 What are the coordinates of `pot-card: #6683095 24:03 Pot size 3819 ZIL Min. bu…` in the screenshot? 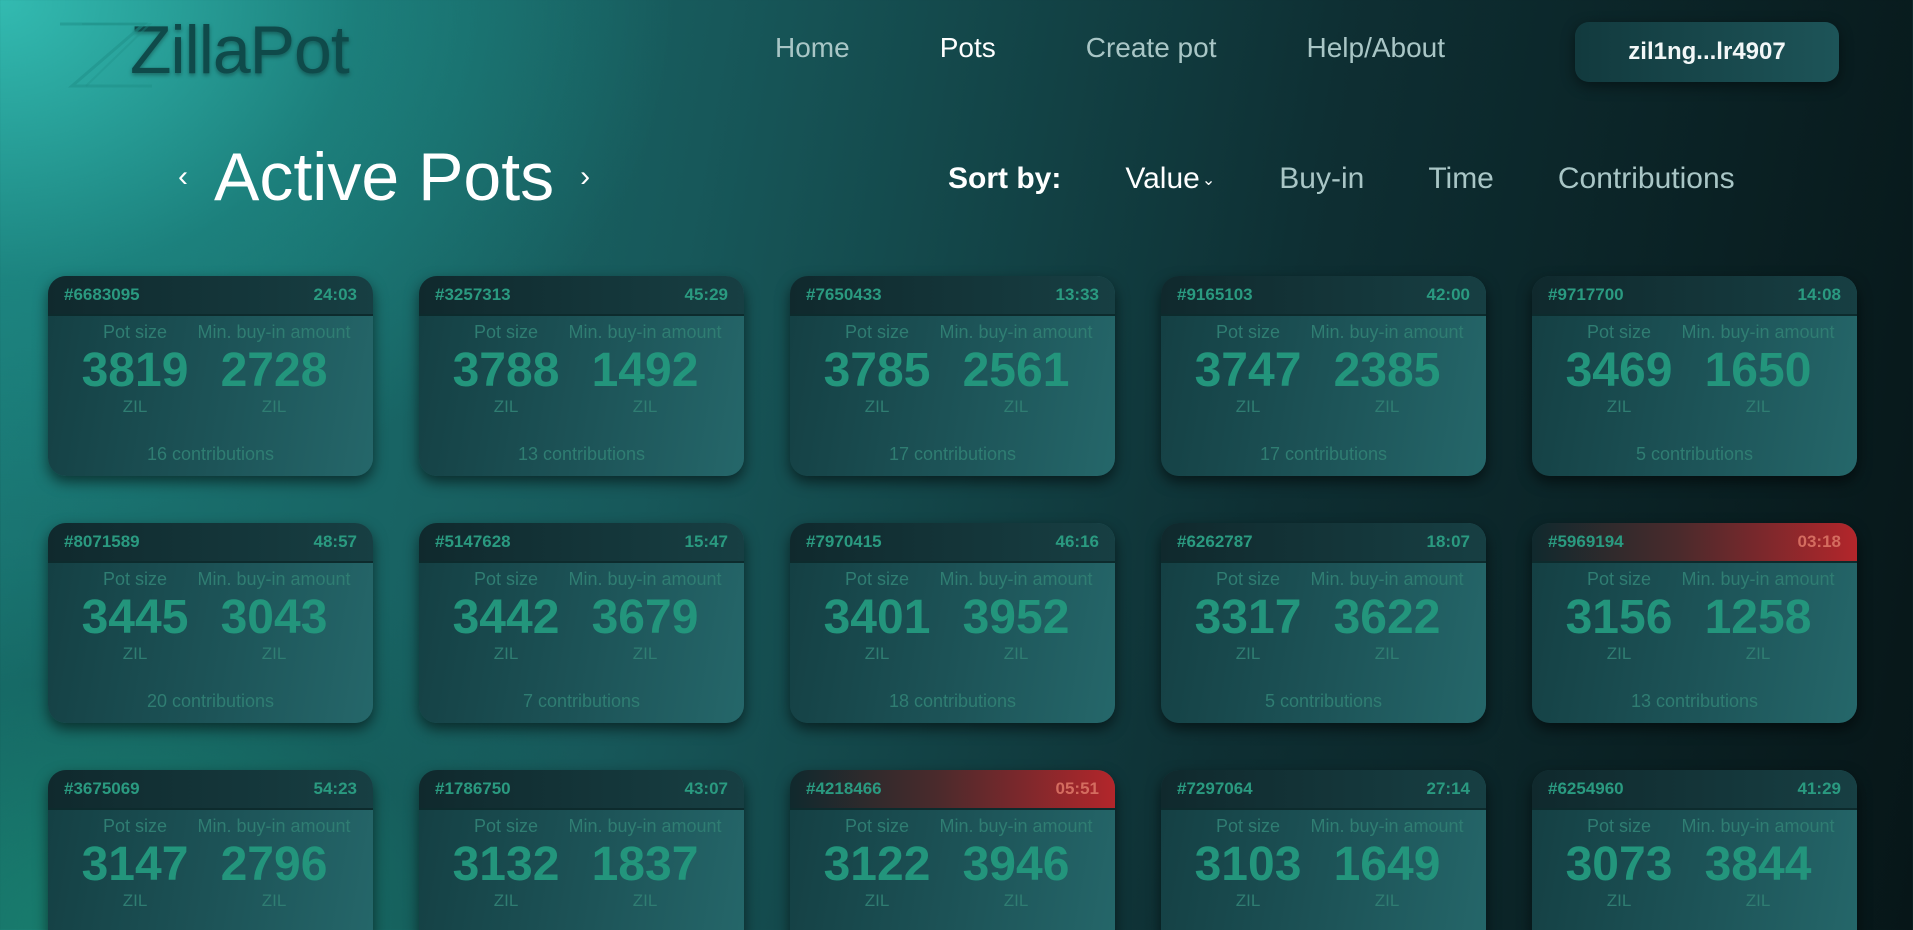 It's located at (210, 376).